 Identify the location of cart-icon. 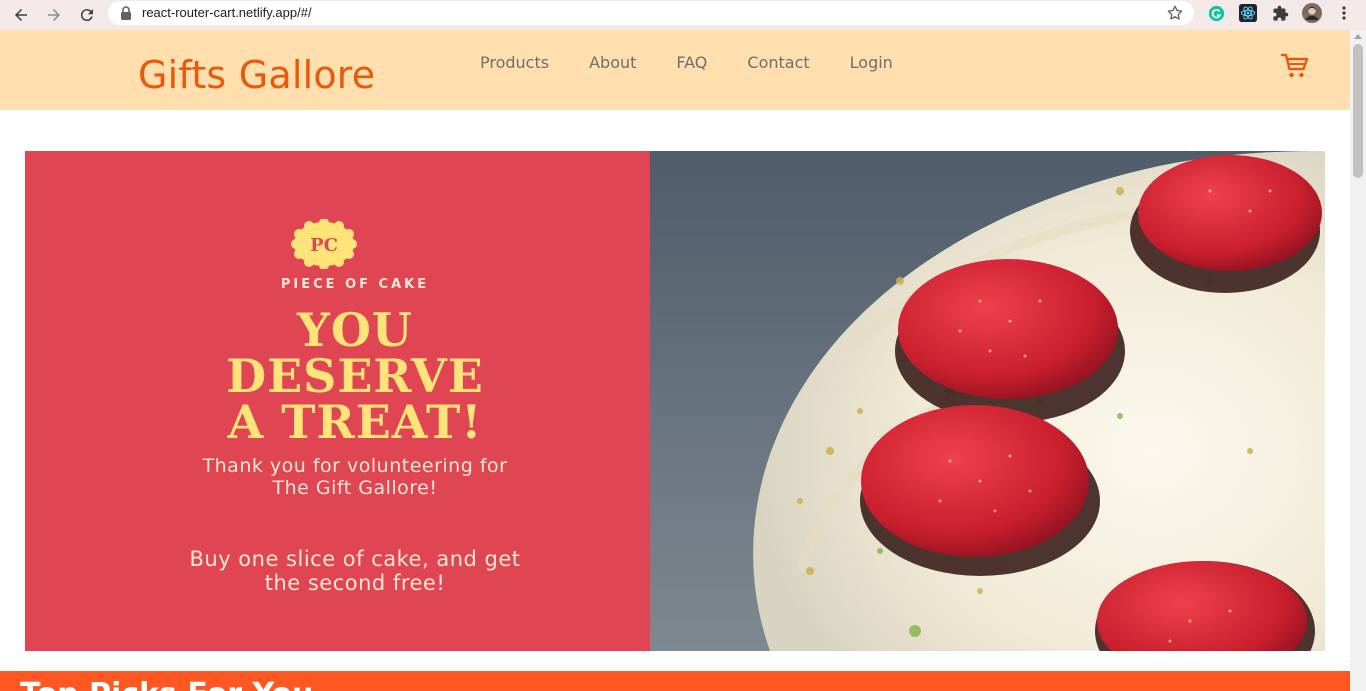
(1295, 66).